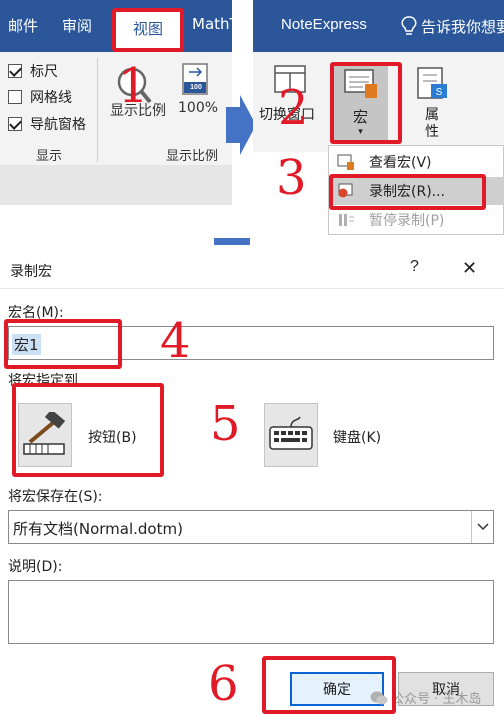 The height and width of the screenshot is (720, 504). Describe the element at coordinates (49, 156) in the screenshot. I see `show-group-label: 显示` at that location.